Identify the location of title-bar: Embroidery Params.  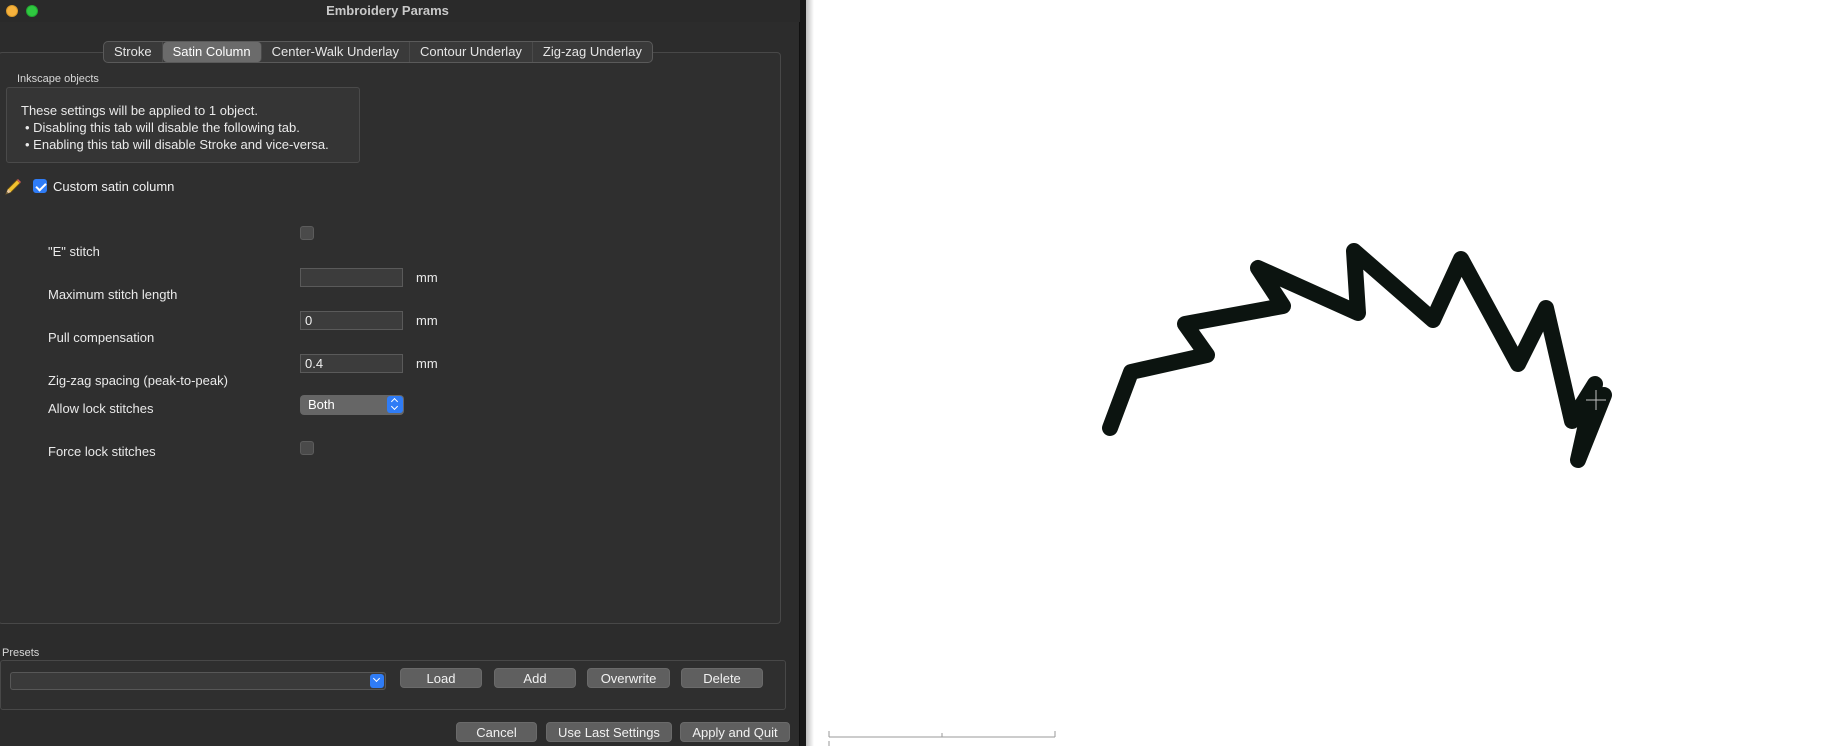
(400, 11).